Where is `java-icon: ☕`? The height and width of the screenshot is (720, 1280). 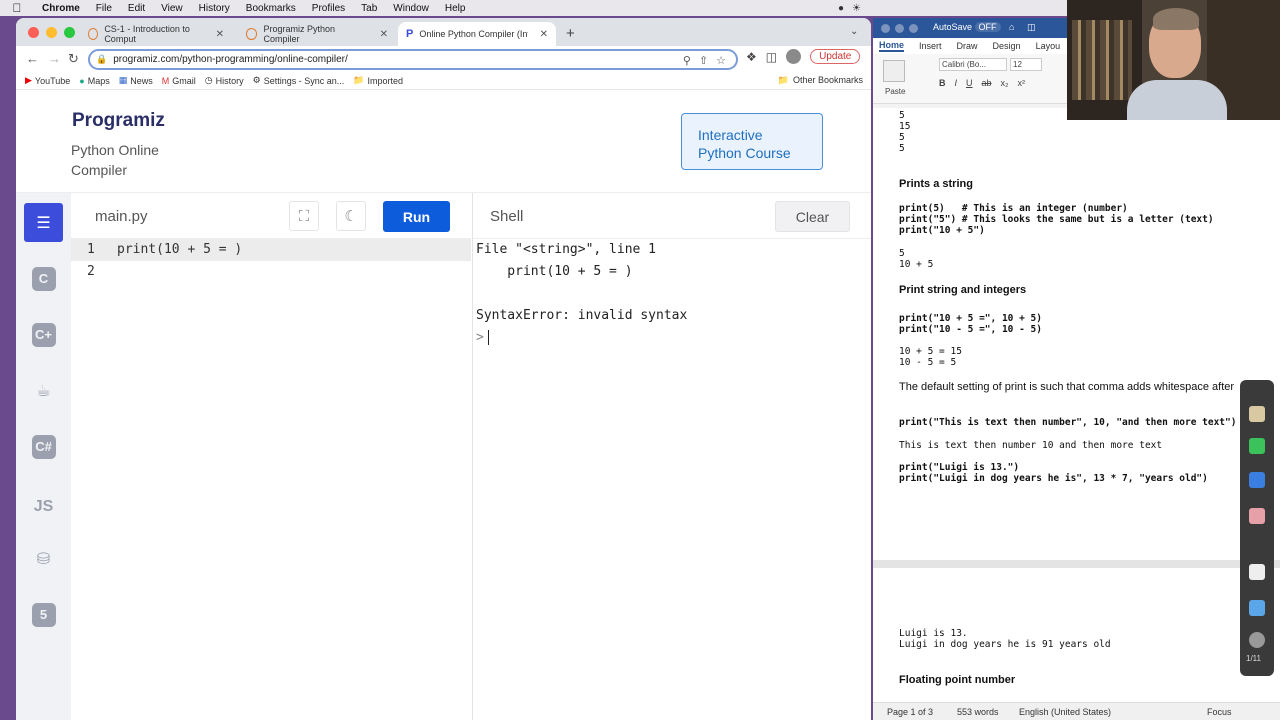
java-icon: ☕ is located at coordinates (43, 390).